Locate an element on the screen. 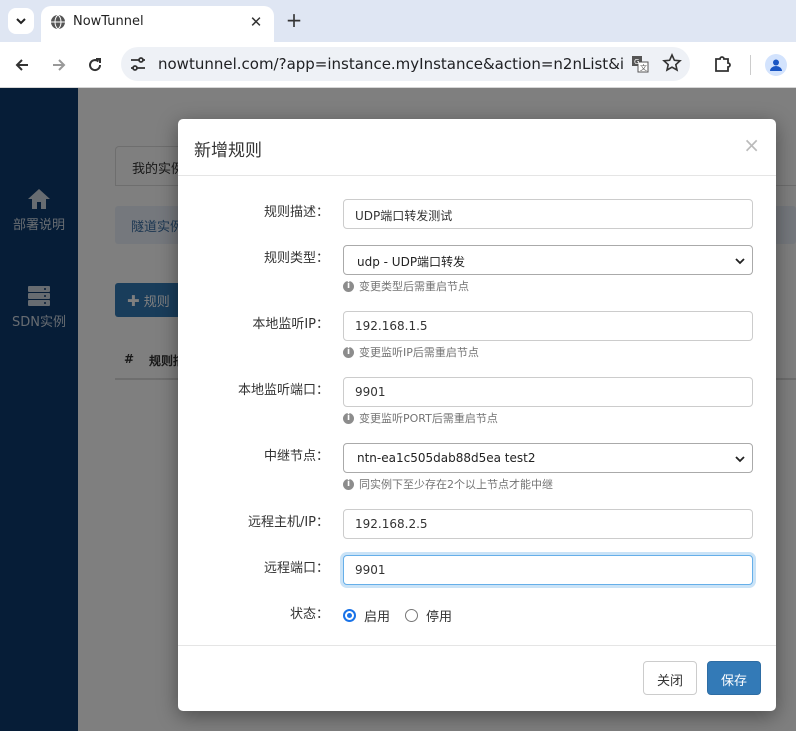 This screenshot has width=796, height=731. modal-footer-divider is located at coordinates (477, 645).